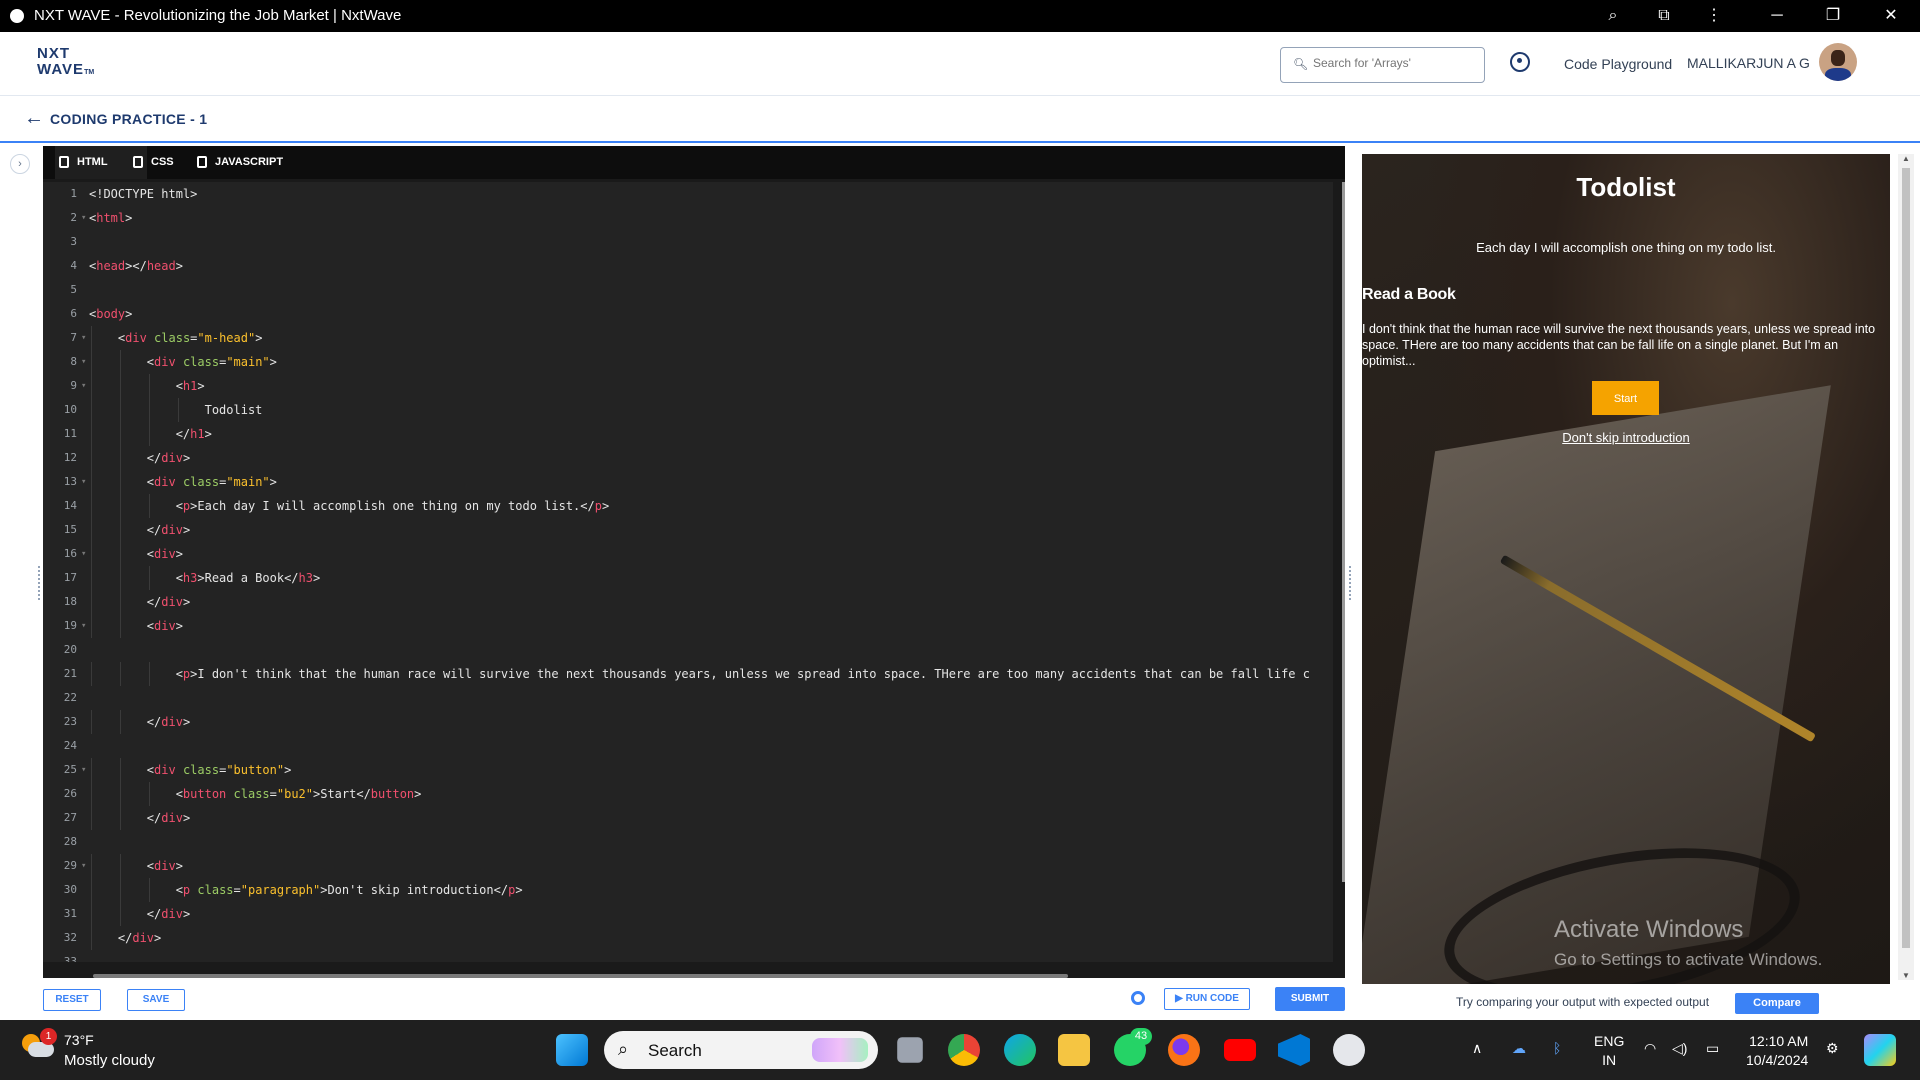 This screenshot has width=1920, height=1080. What do you see at coordinates (688, 956) in the screenshot?
I see `code-line: 33` at bounding box center [688, 956].